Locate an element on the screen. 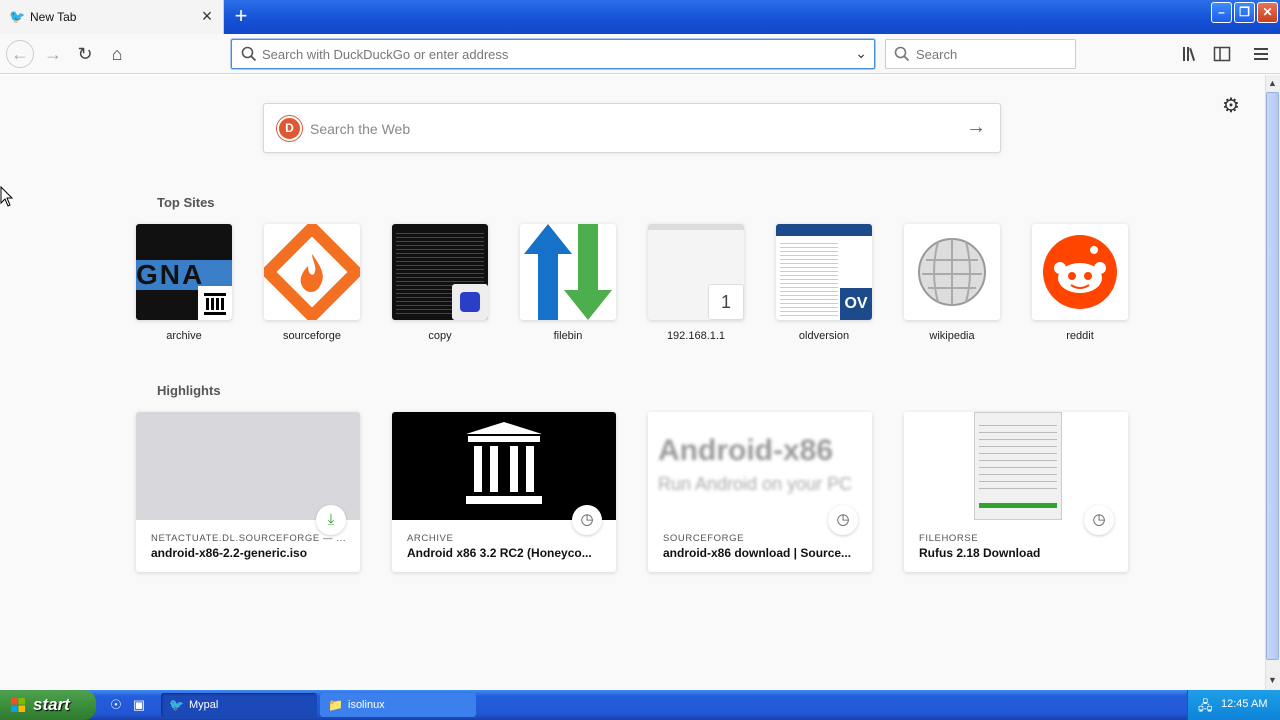 The height and width of the screenshot is (720, 1280). taskbar-button-mypal: 🐦 Mypal is located at coordinates (239, 705).